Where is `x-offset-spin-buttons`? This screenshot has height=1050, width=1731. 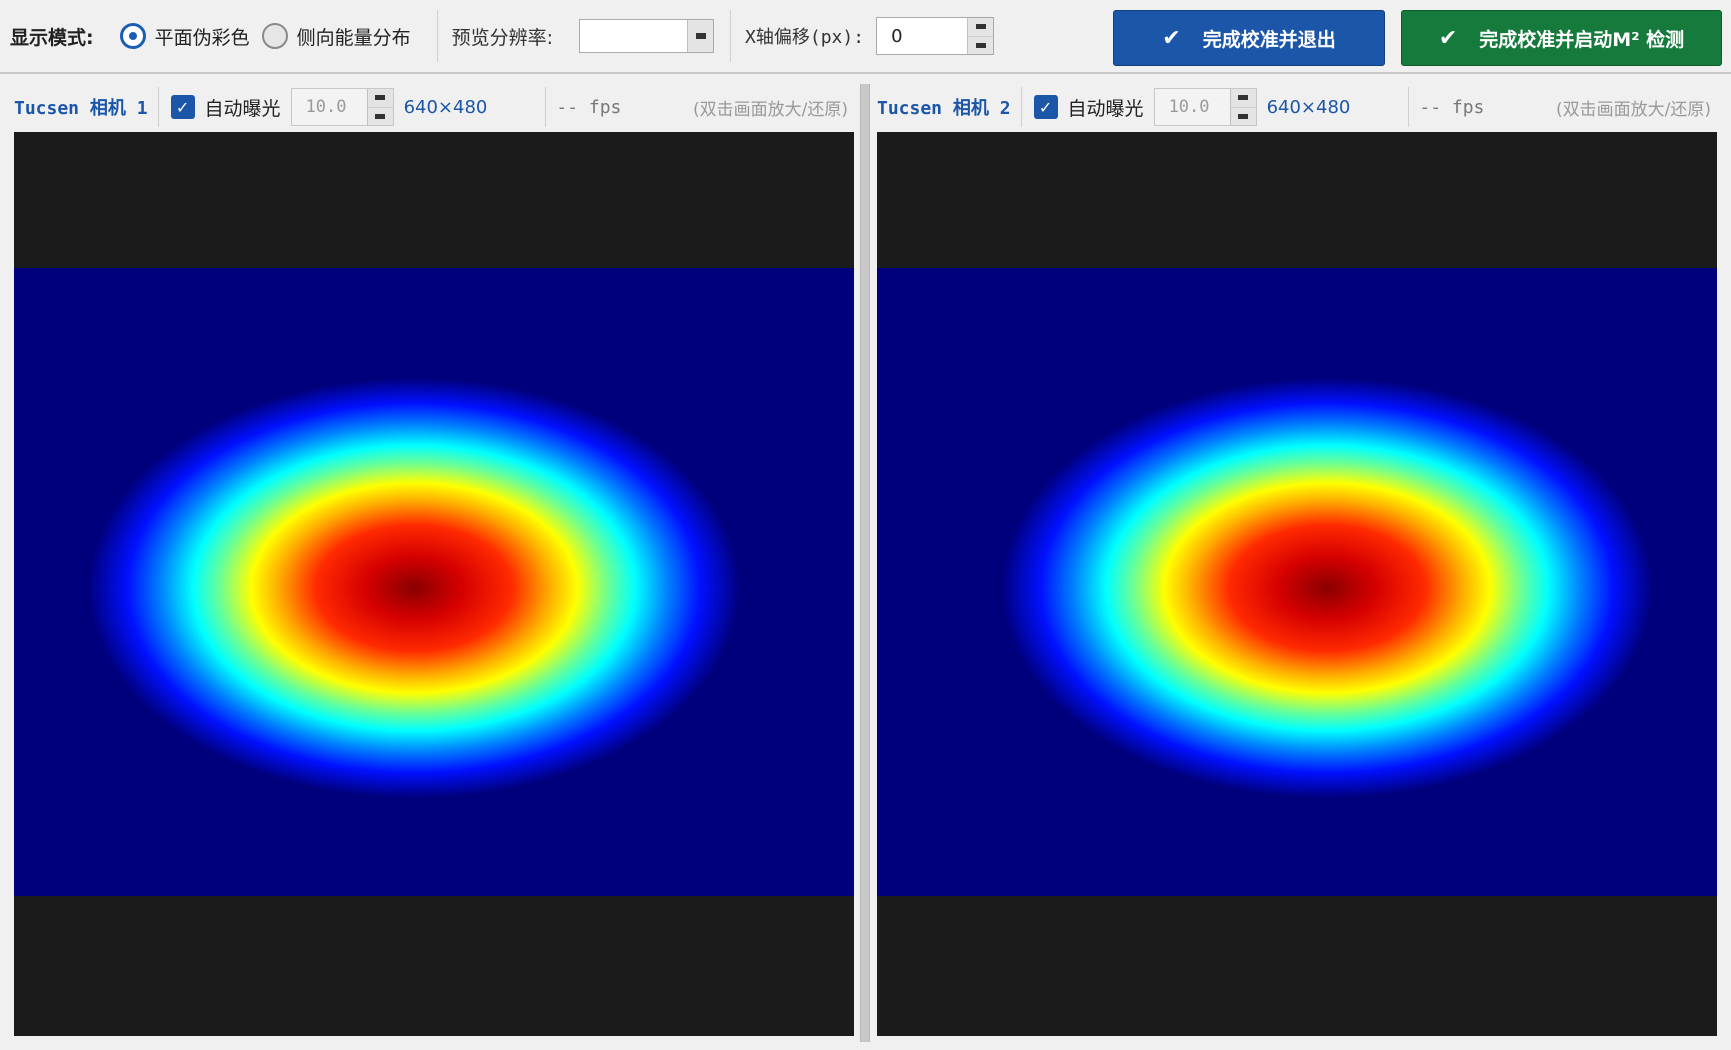
x-offset-spin-buttons is located at coordinates (980, 36).